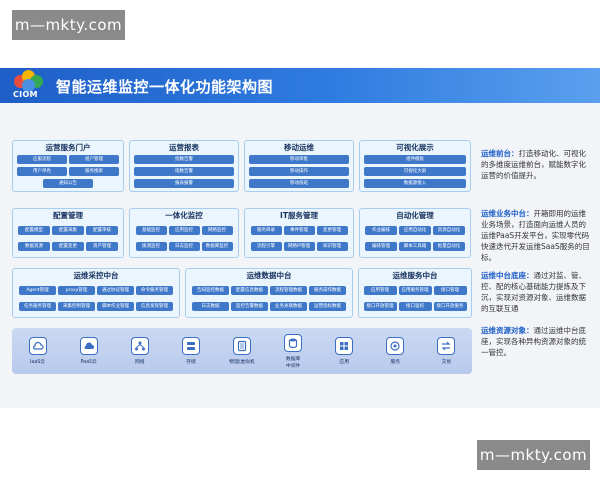  Describe the element at coordinates (34, 230) in the screenshot. I see `module-item: 配置模型` at that location.